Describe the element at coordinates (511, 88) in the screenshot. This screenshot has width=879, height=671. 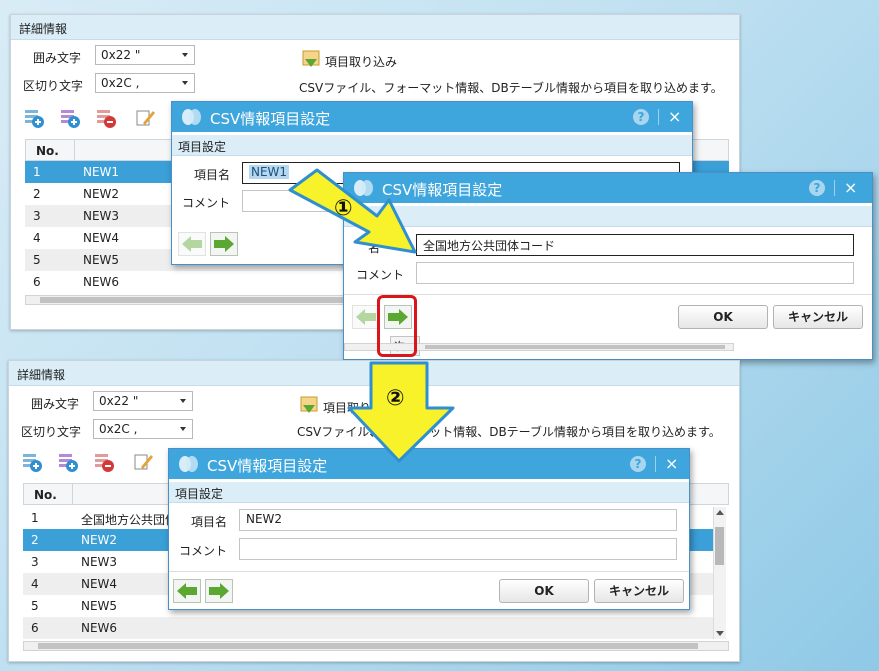
I see `import-description: CSVファイル、フォーマット情報、DBテーブル情報から項目を取り込めます。` at that location.